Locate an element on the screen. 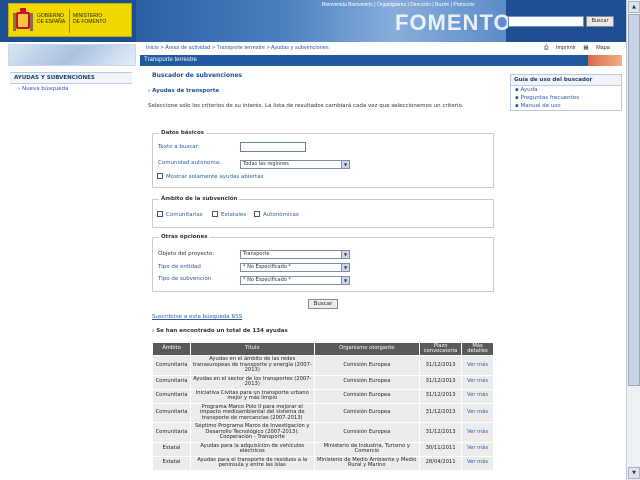  decorative-banner is located at coordinates (72, 55).